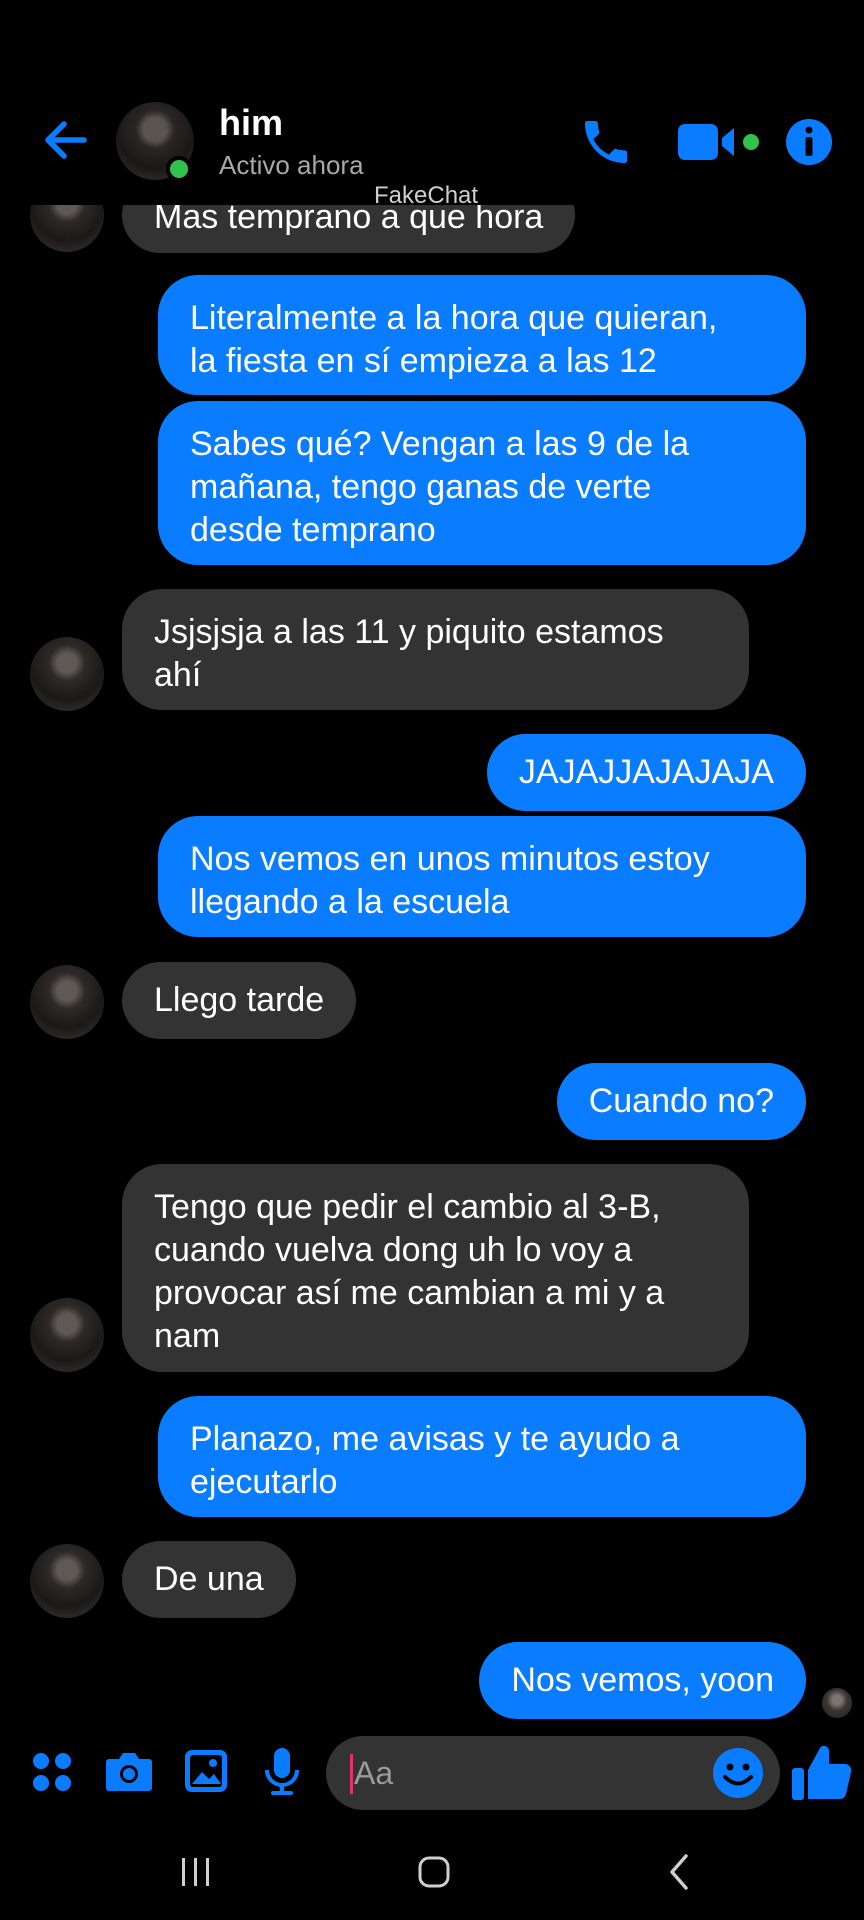 The image size is (864, 1920). What do you see at coordinates (553, 1773) in the screenshot?
I see `message-input: Aa` at bounding box center [553, 1773].